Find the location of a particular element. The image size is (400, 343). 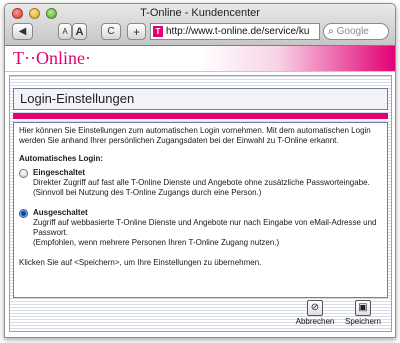

save-button: ▣ Speichern is located at coordinates (363, 315).